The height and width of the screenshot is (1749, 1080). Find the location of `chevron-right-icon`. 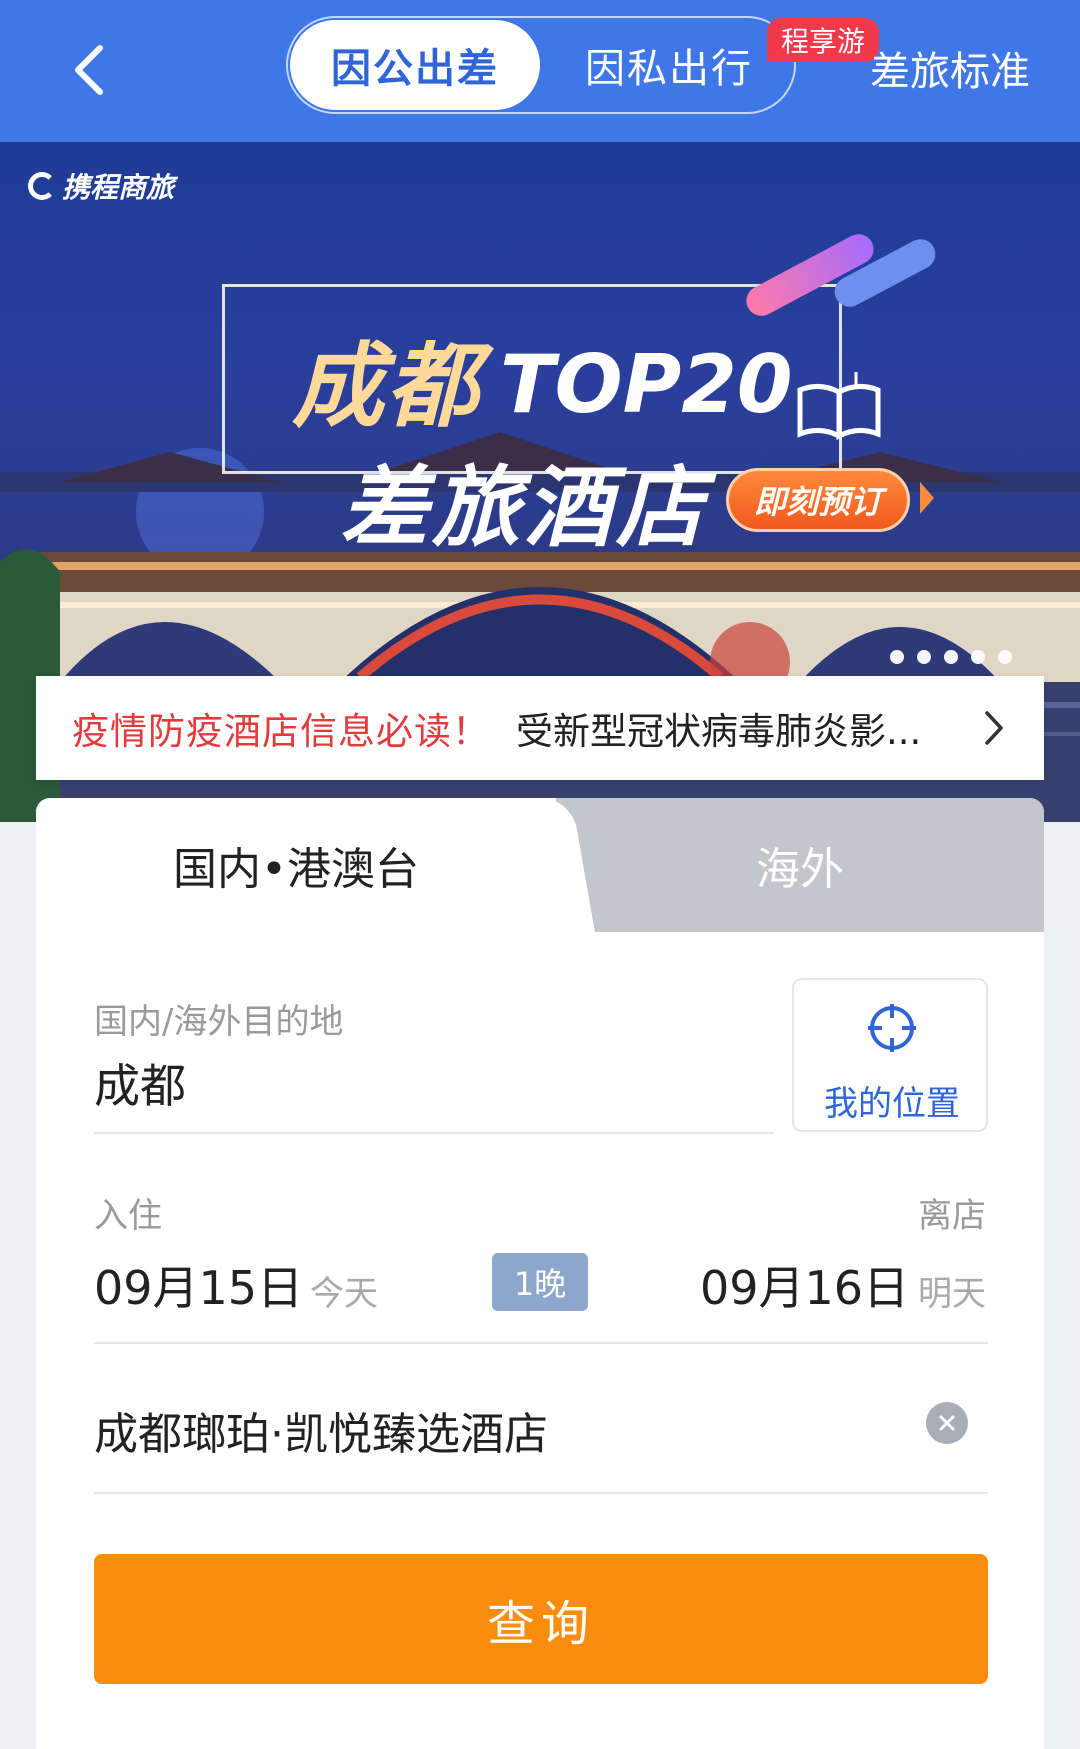

chevron-right-icon is located at coordinates (994, 728).